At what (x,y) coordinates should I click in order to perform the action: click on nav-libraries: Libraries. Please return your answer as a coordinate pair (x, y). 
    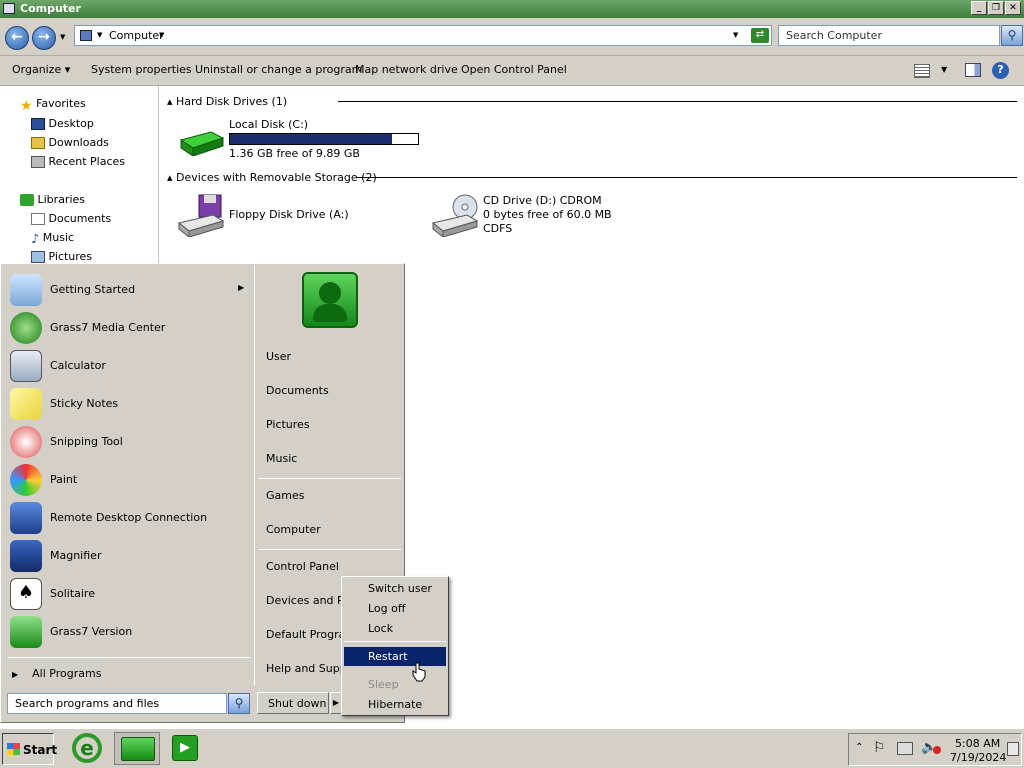
    Looking at the image, I should click on (52, 199).